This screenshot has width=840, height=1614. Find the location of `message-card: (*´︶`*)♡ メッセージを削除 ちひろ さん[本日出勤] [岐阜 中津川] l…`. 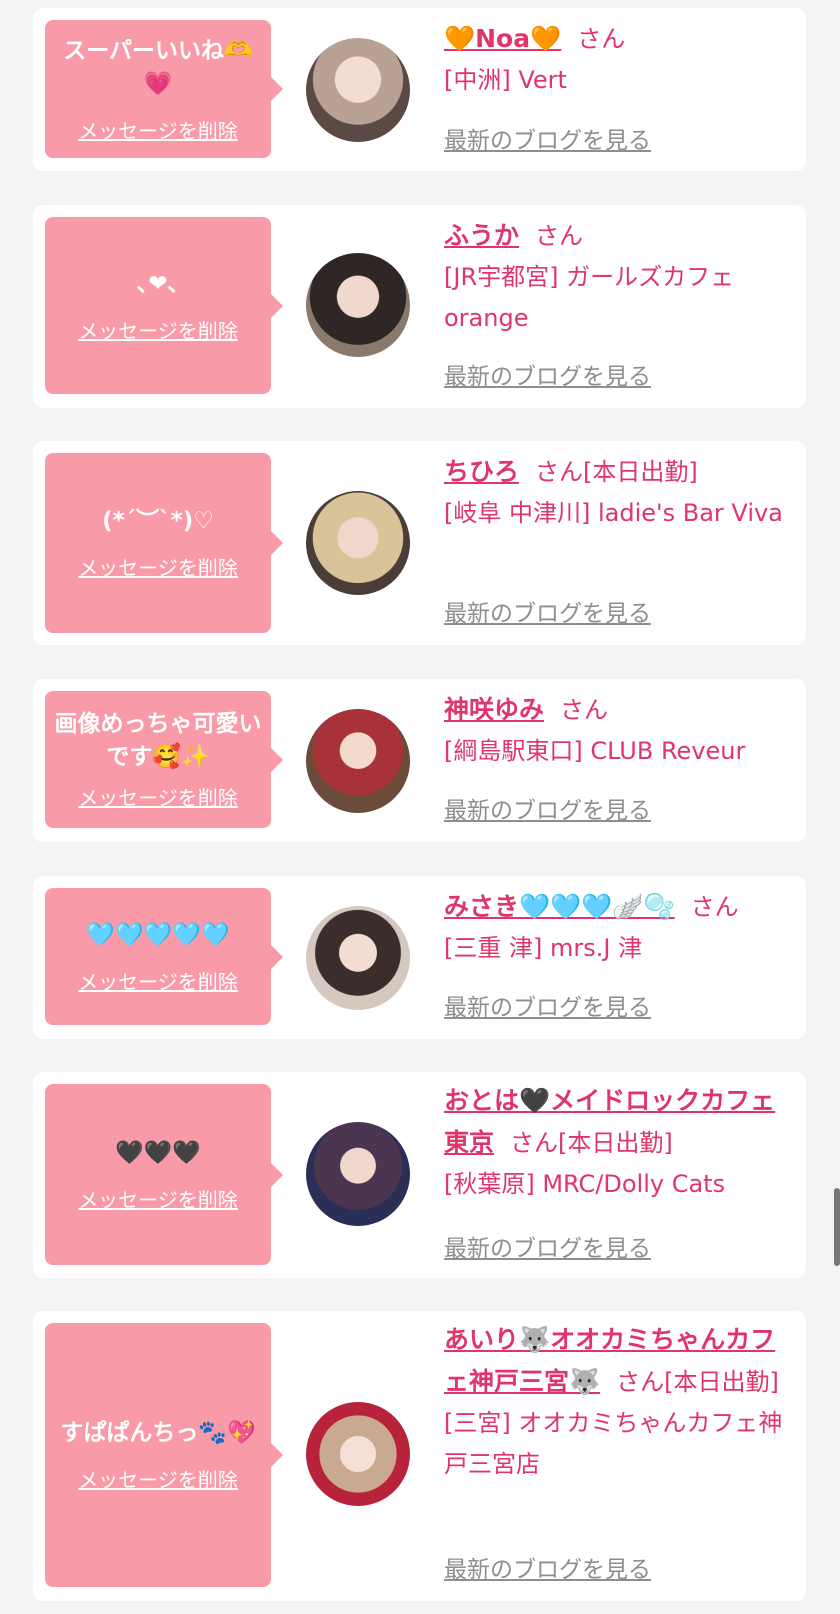

message-card: (*´︶`*)♡ メッセージを削除 ちひろ さん[本日出勤] [岐阜 中津川] l… is located at coordinates (419, 543).